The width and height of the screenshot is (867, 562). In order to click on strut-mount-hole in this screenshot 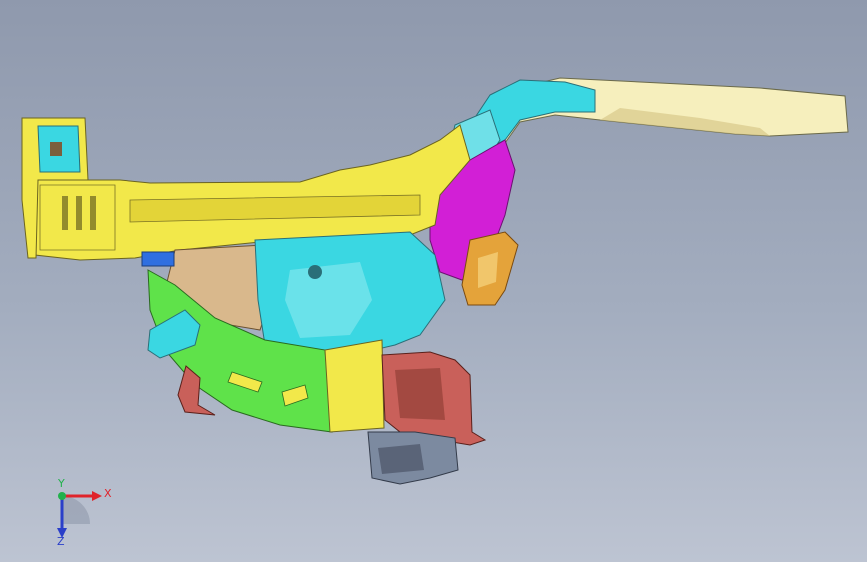, I will do `click(315, 272)`.